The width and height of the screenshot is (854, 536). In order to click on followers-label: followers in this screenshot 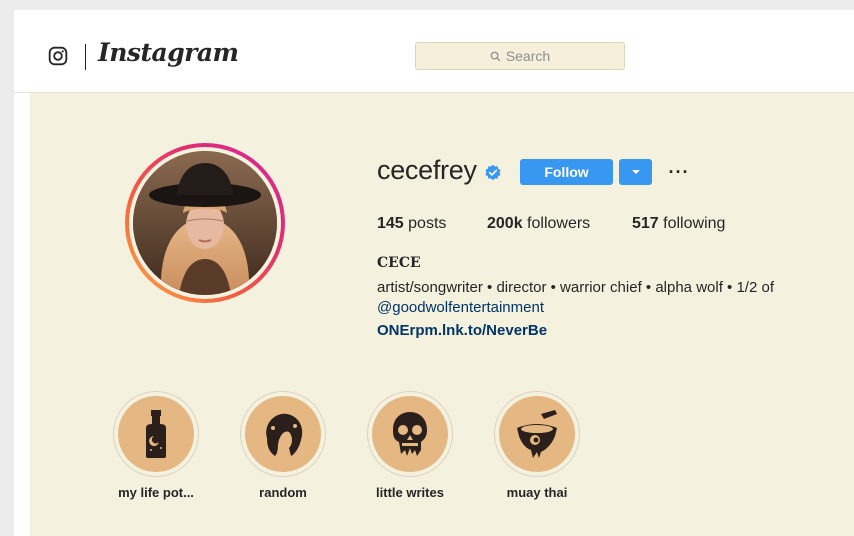, I will do `click(559, 223)`.